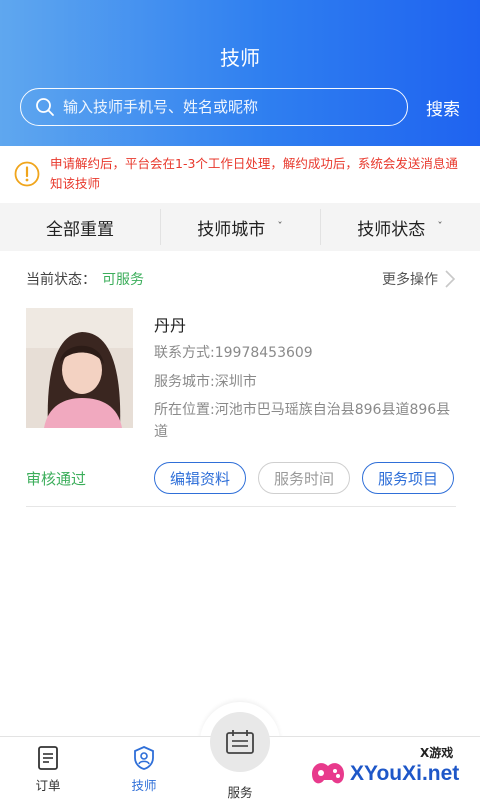 Image resolution: width=480 pixels, height=800 pixels. I want to click on page-title: 技师, so click(240, 58).